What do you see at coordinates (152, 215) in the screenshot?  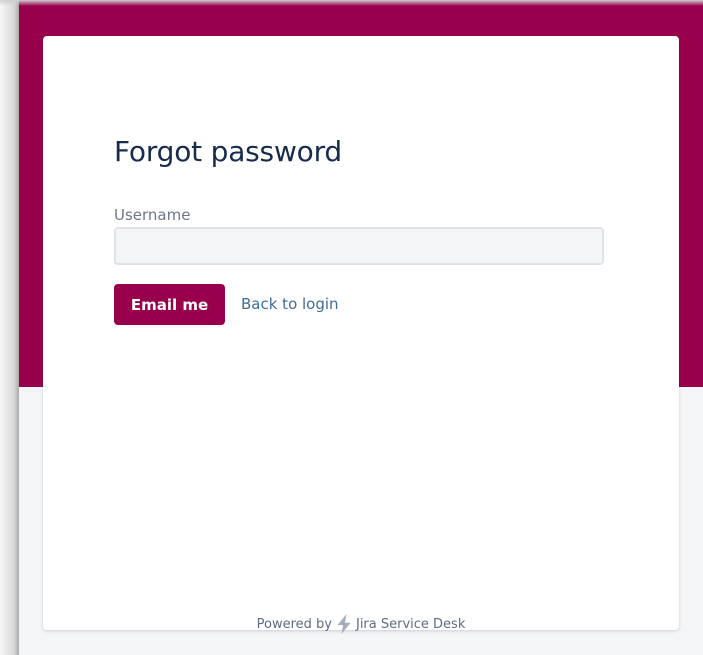 I see `username-label: Username` at bounding box center [152, 215].